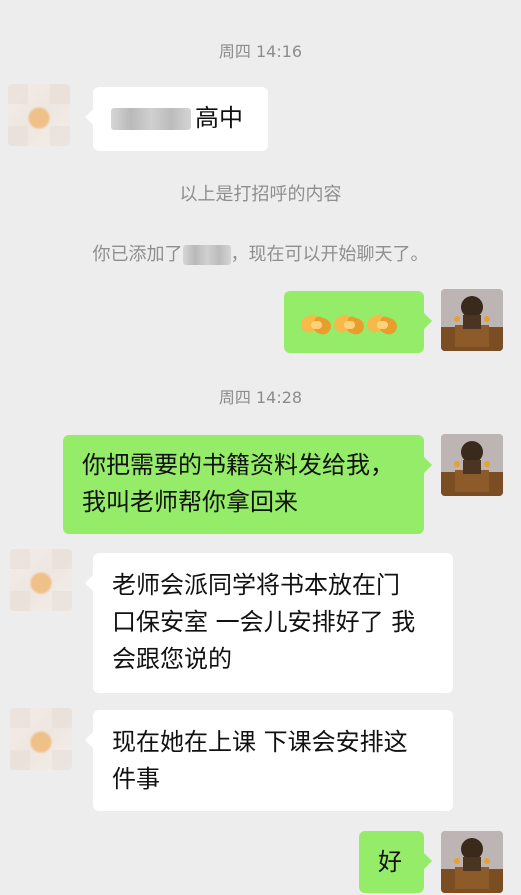  What do you see at coordinates (269, 760) in the screenshot?
I see `incoming-reply-bubble: 现在她在上课 下课会安排这 件事` at bounding box center [269, 760].